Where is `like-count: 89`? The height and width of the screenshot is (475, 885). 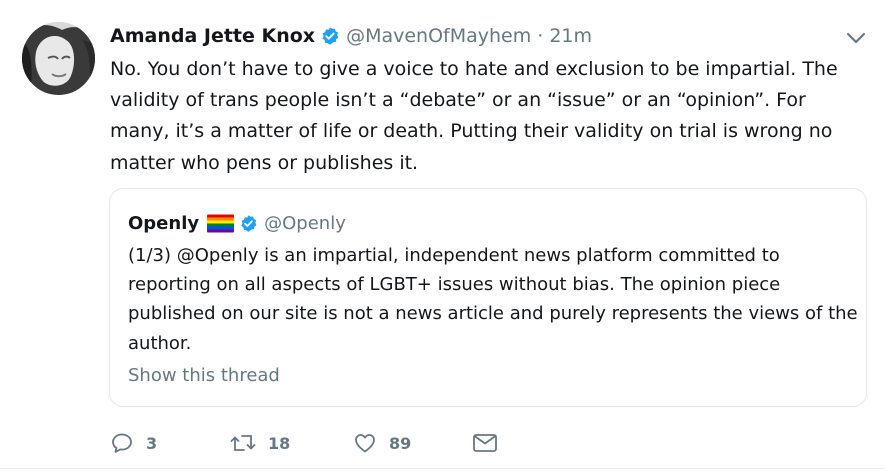
like-count: 89 is located at coordinates (400, 443).